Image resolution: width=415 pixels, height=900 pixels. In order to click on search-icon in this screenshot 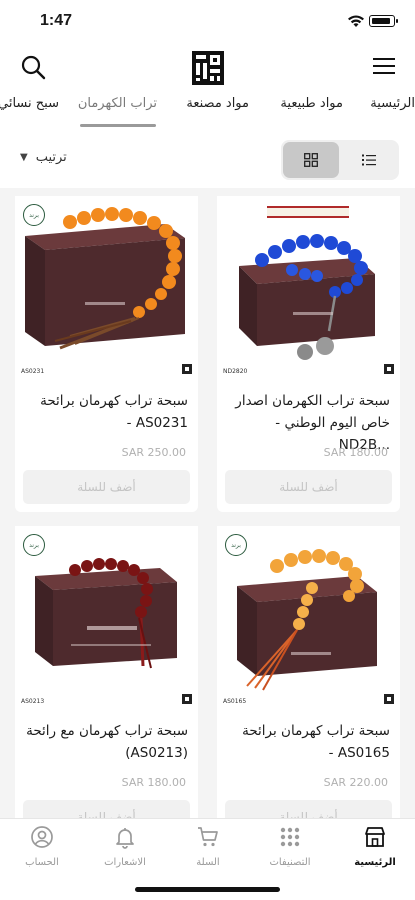, I will do `click(33, 67)`.